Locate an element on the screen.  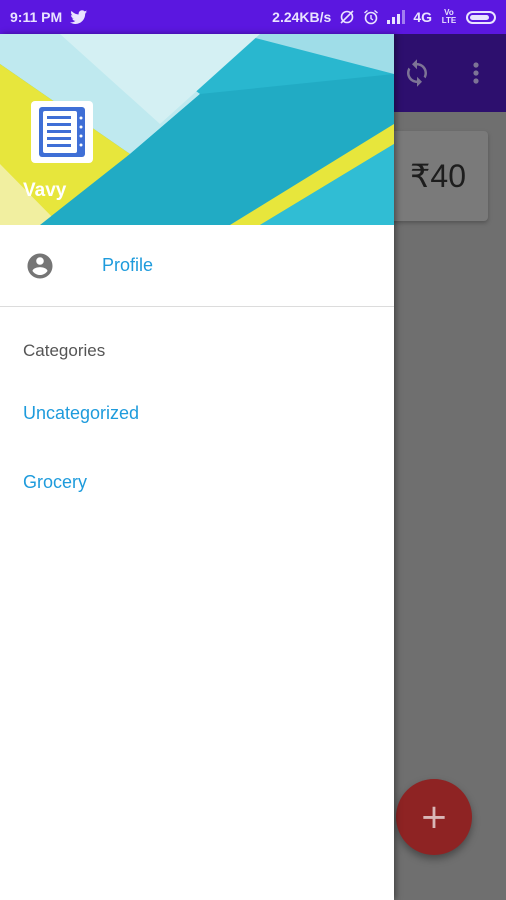
notes-list-icon is located at coordinates (62, 132).